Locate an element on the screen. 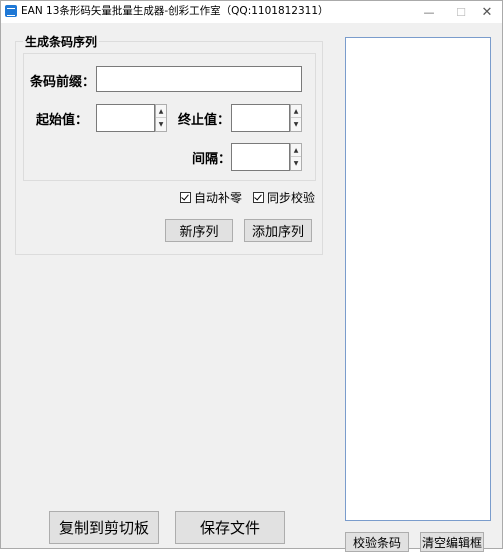 This screenshot has width=503, height=552. start-value-label: 起始值： is located at coordinates (62, 120).